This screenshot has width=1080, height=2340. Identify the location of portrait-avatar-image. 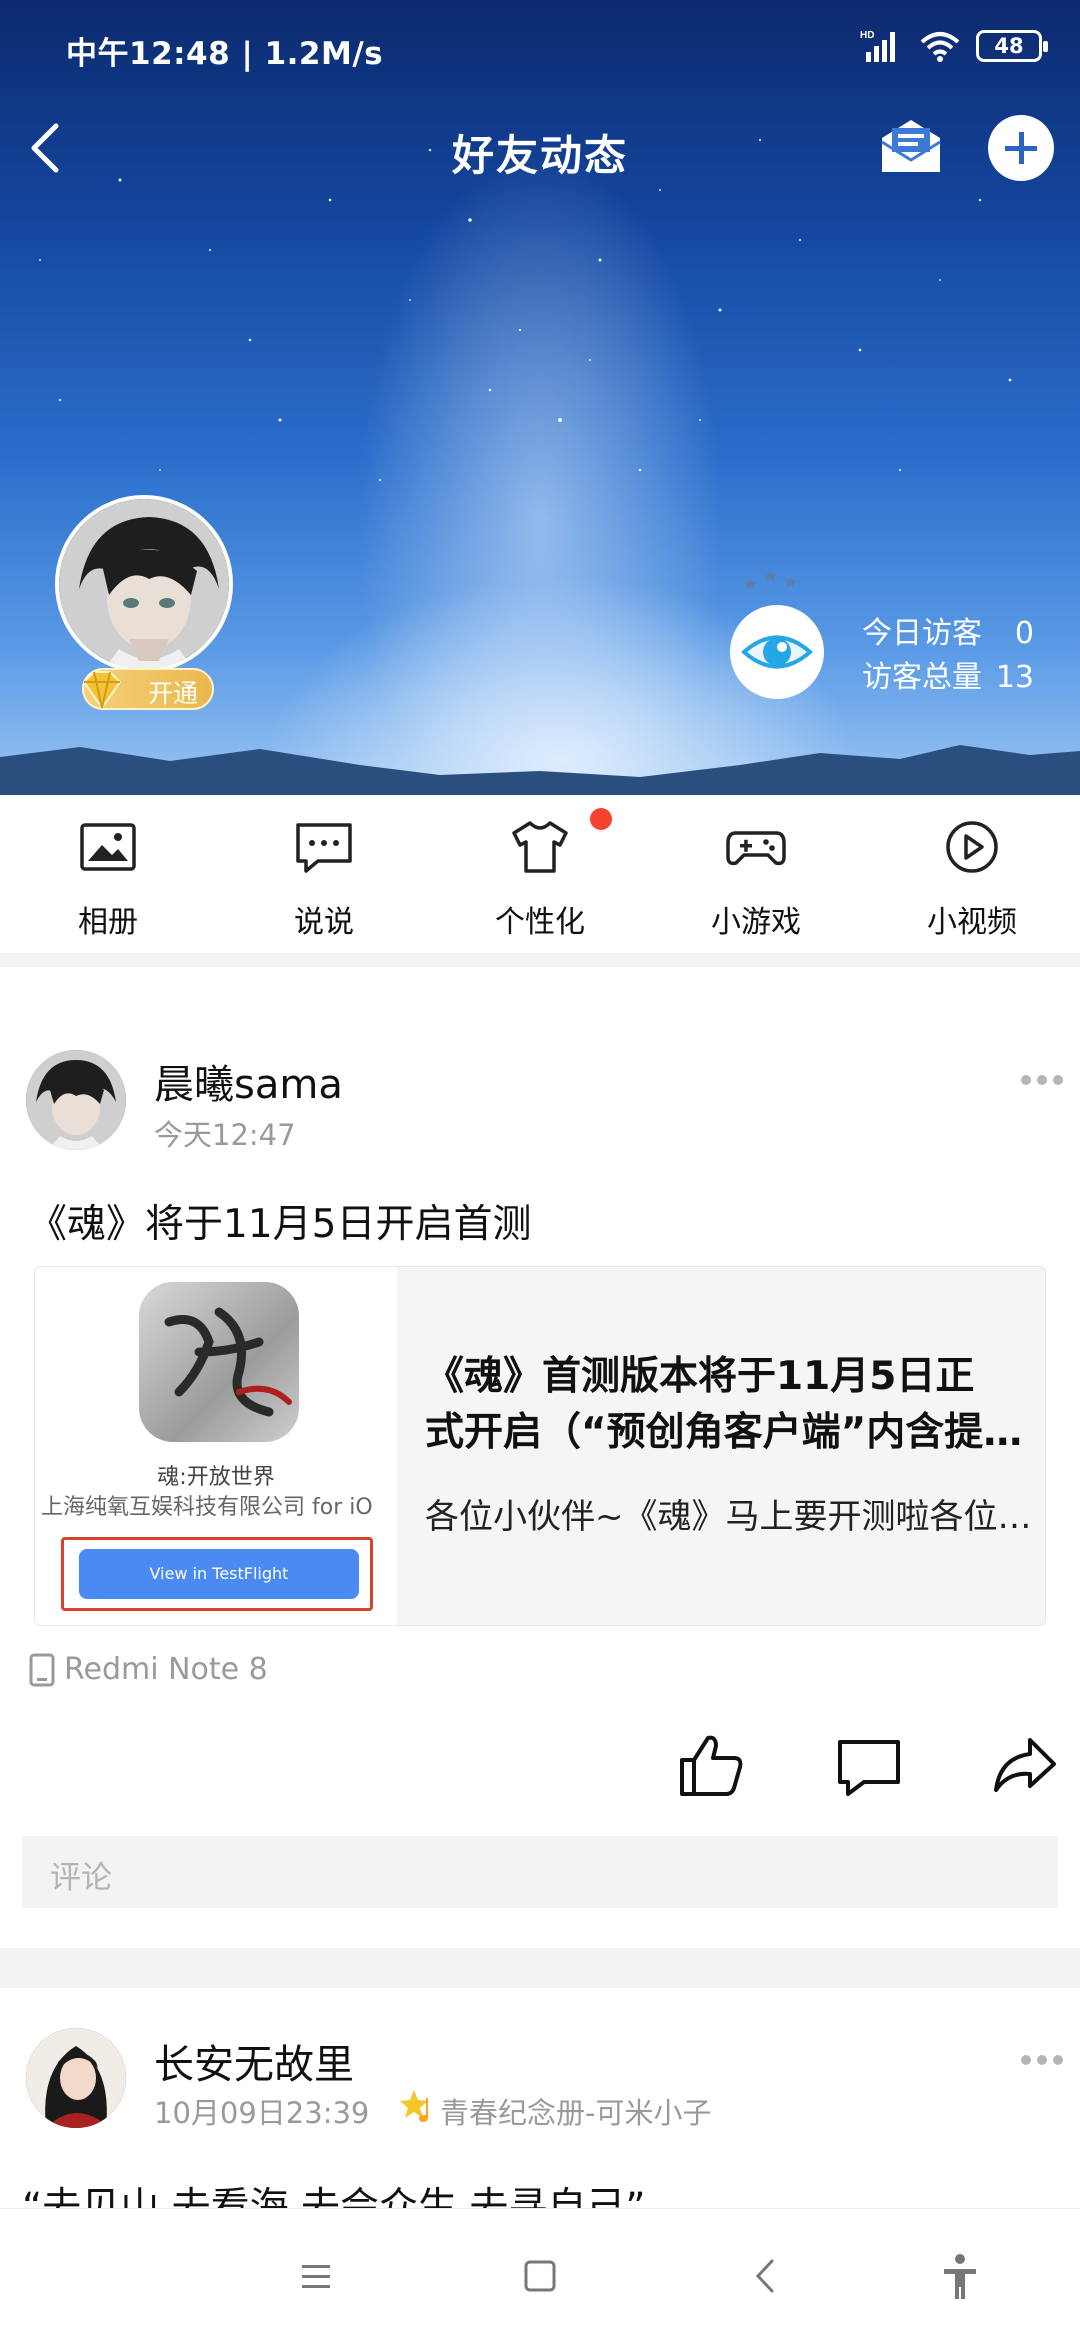
(76, 2078).